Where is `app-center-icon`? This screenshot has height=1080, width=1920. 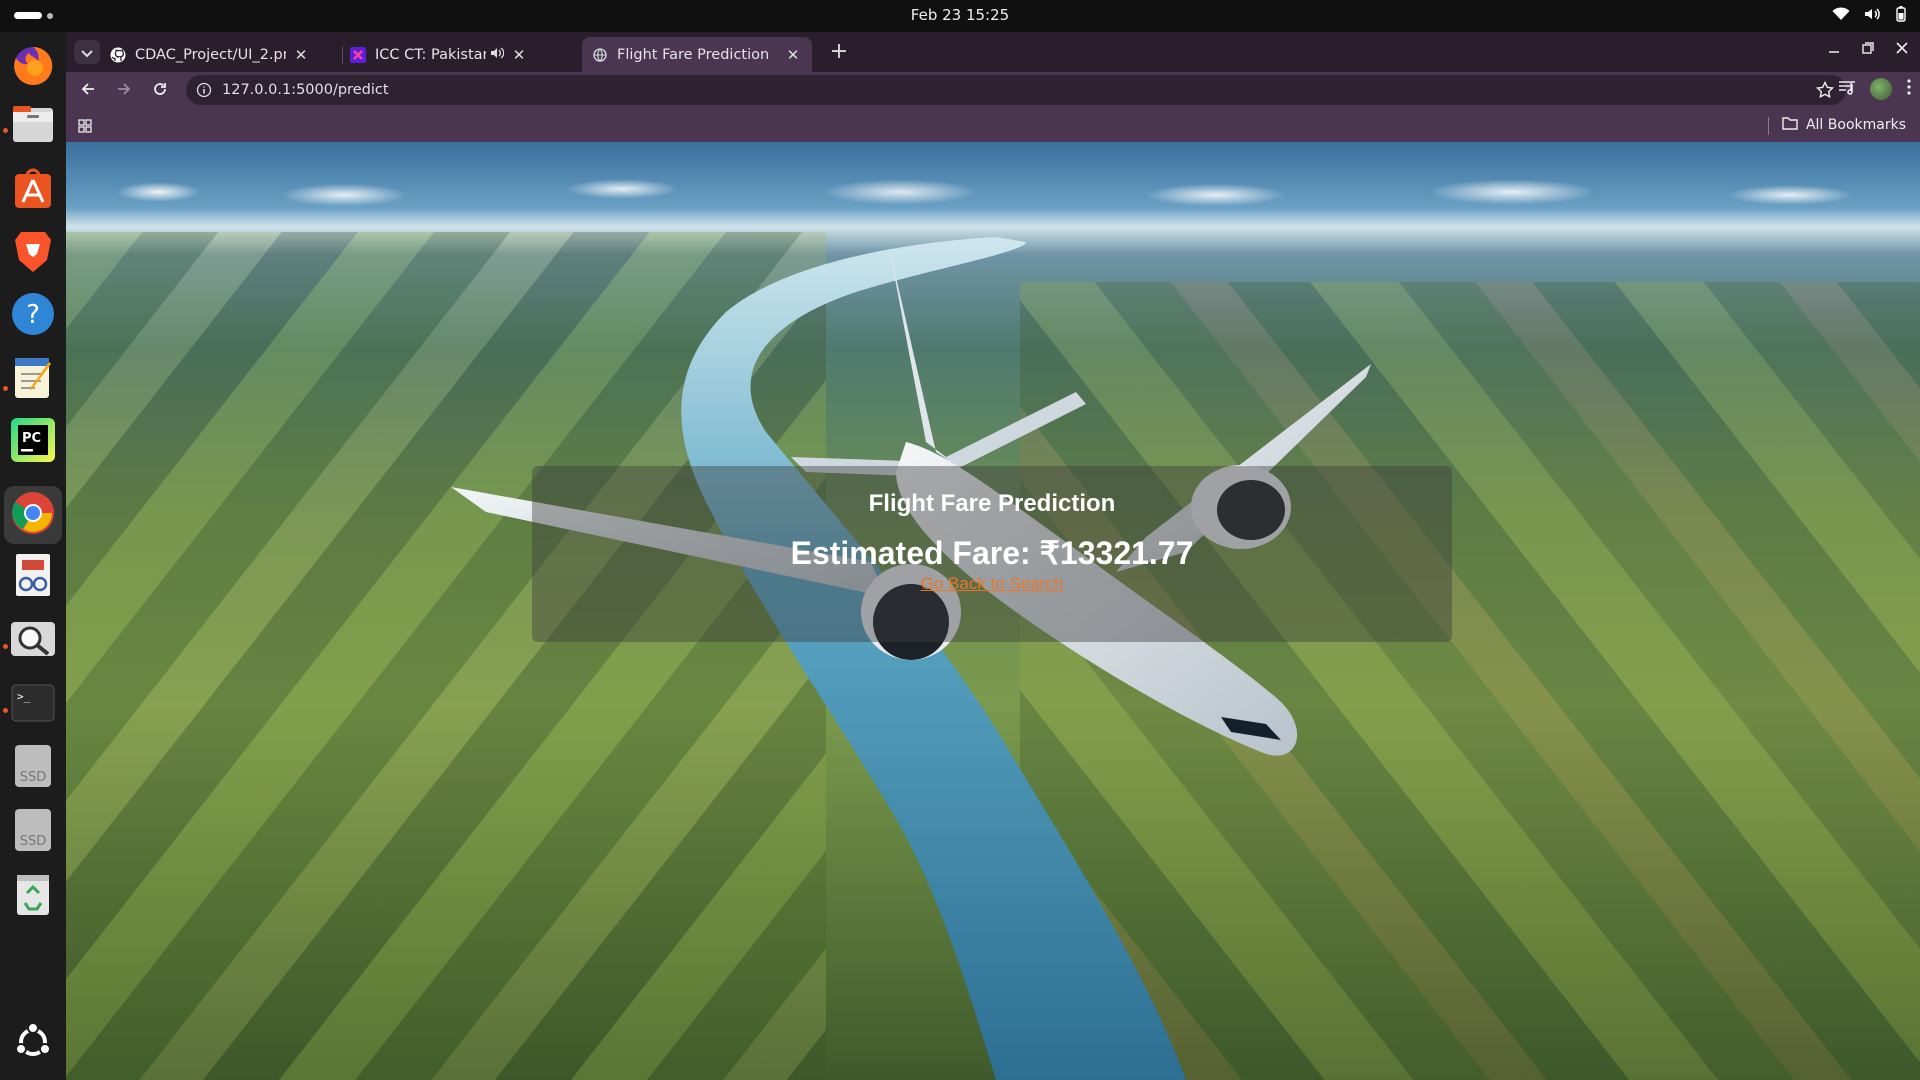 app-center-icon is located at coordinates (33, 190).